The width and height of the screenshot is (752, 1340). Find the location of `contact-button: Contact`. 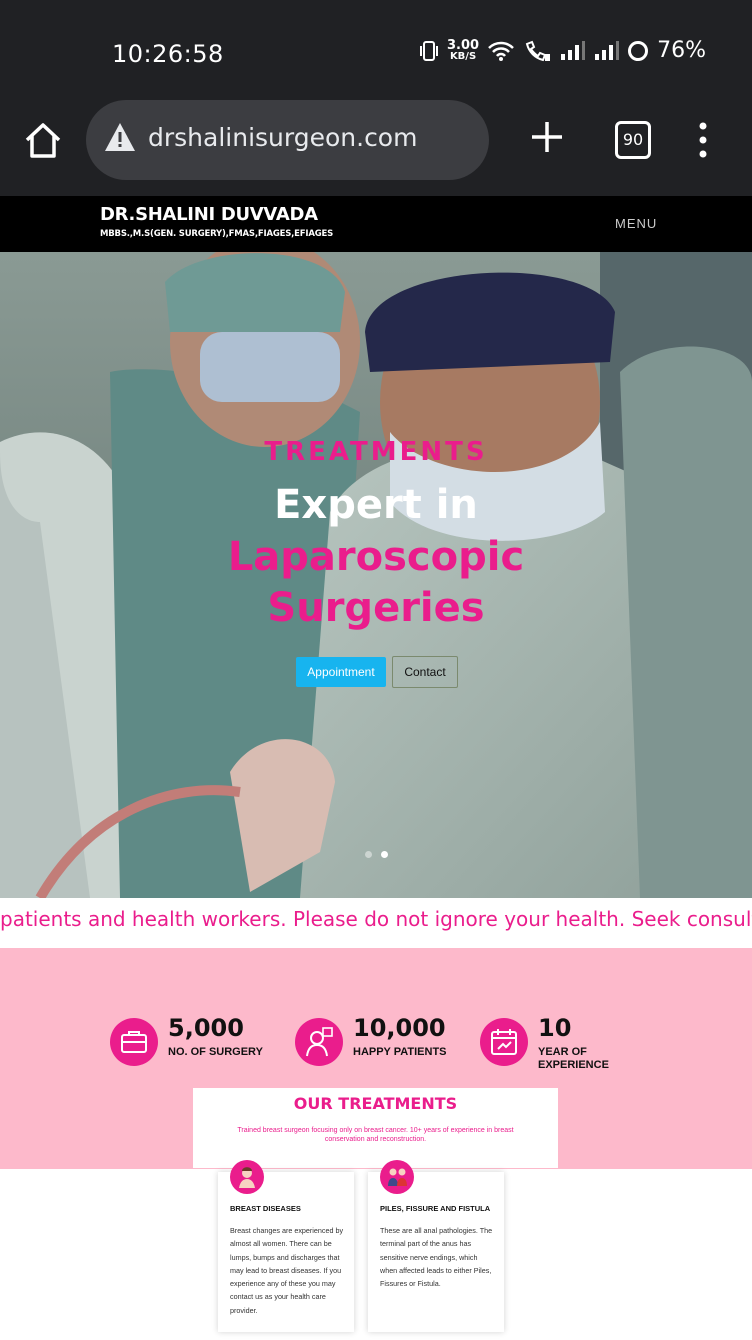

contact-button: Contact is located at coordinates (425, 672).